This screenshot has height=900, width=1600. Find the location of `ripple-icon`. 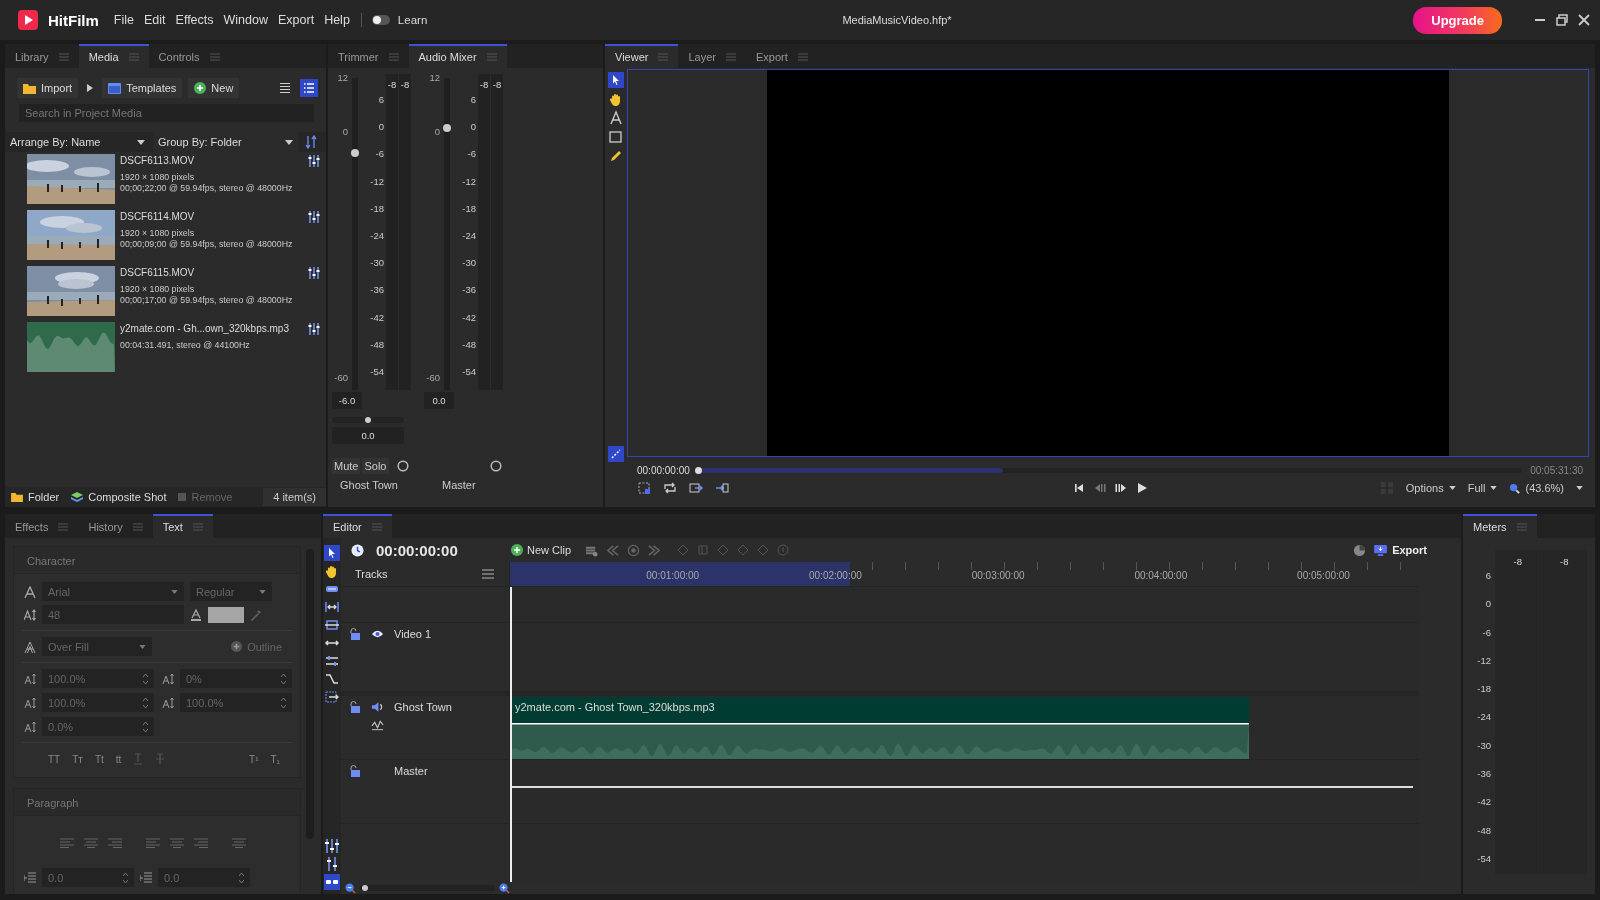

ripple-icon is located at coordinates (332, 607).